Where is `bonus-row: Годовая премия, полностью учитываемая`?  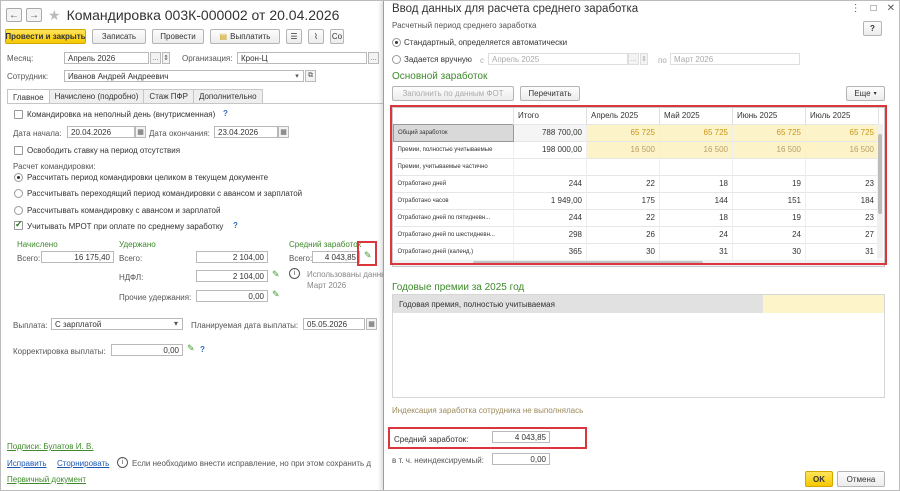 bonus-row: Годовая премия, полностью учитываемая is located at coordinates (638, 304).